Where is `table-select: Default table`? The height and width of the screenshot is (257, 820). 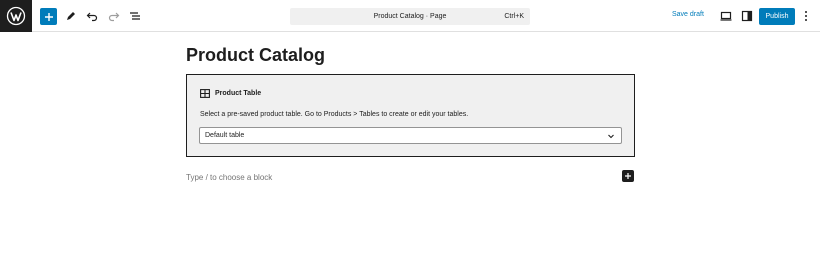 table-select: Default table is located at coordinates (410, 135).